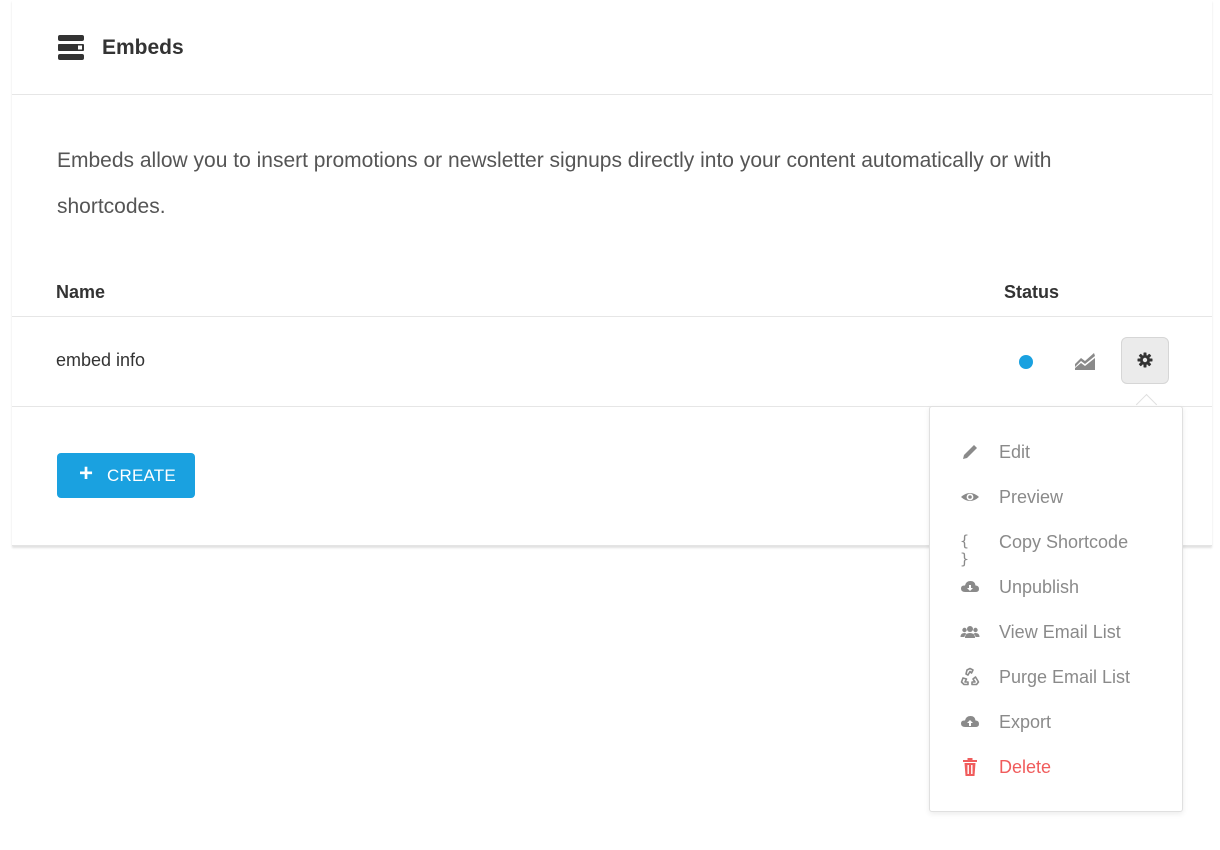 This screenshot has width=1220, height=850. What do you see at coordinates (1056, 767) in the screenshot?
I see `menu-item-delete: Delete` at bounding box center [1056, 767].